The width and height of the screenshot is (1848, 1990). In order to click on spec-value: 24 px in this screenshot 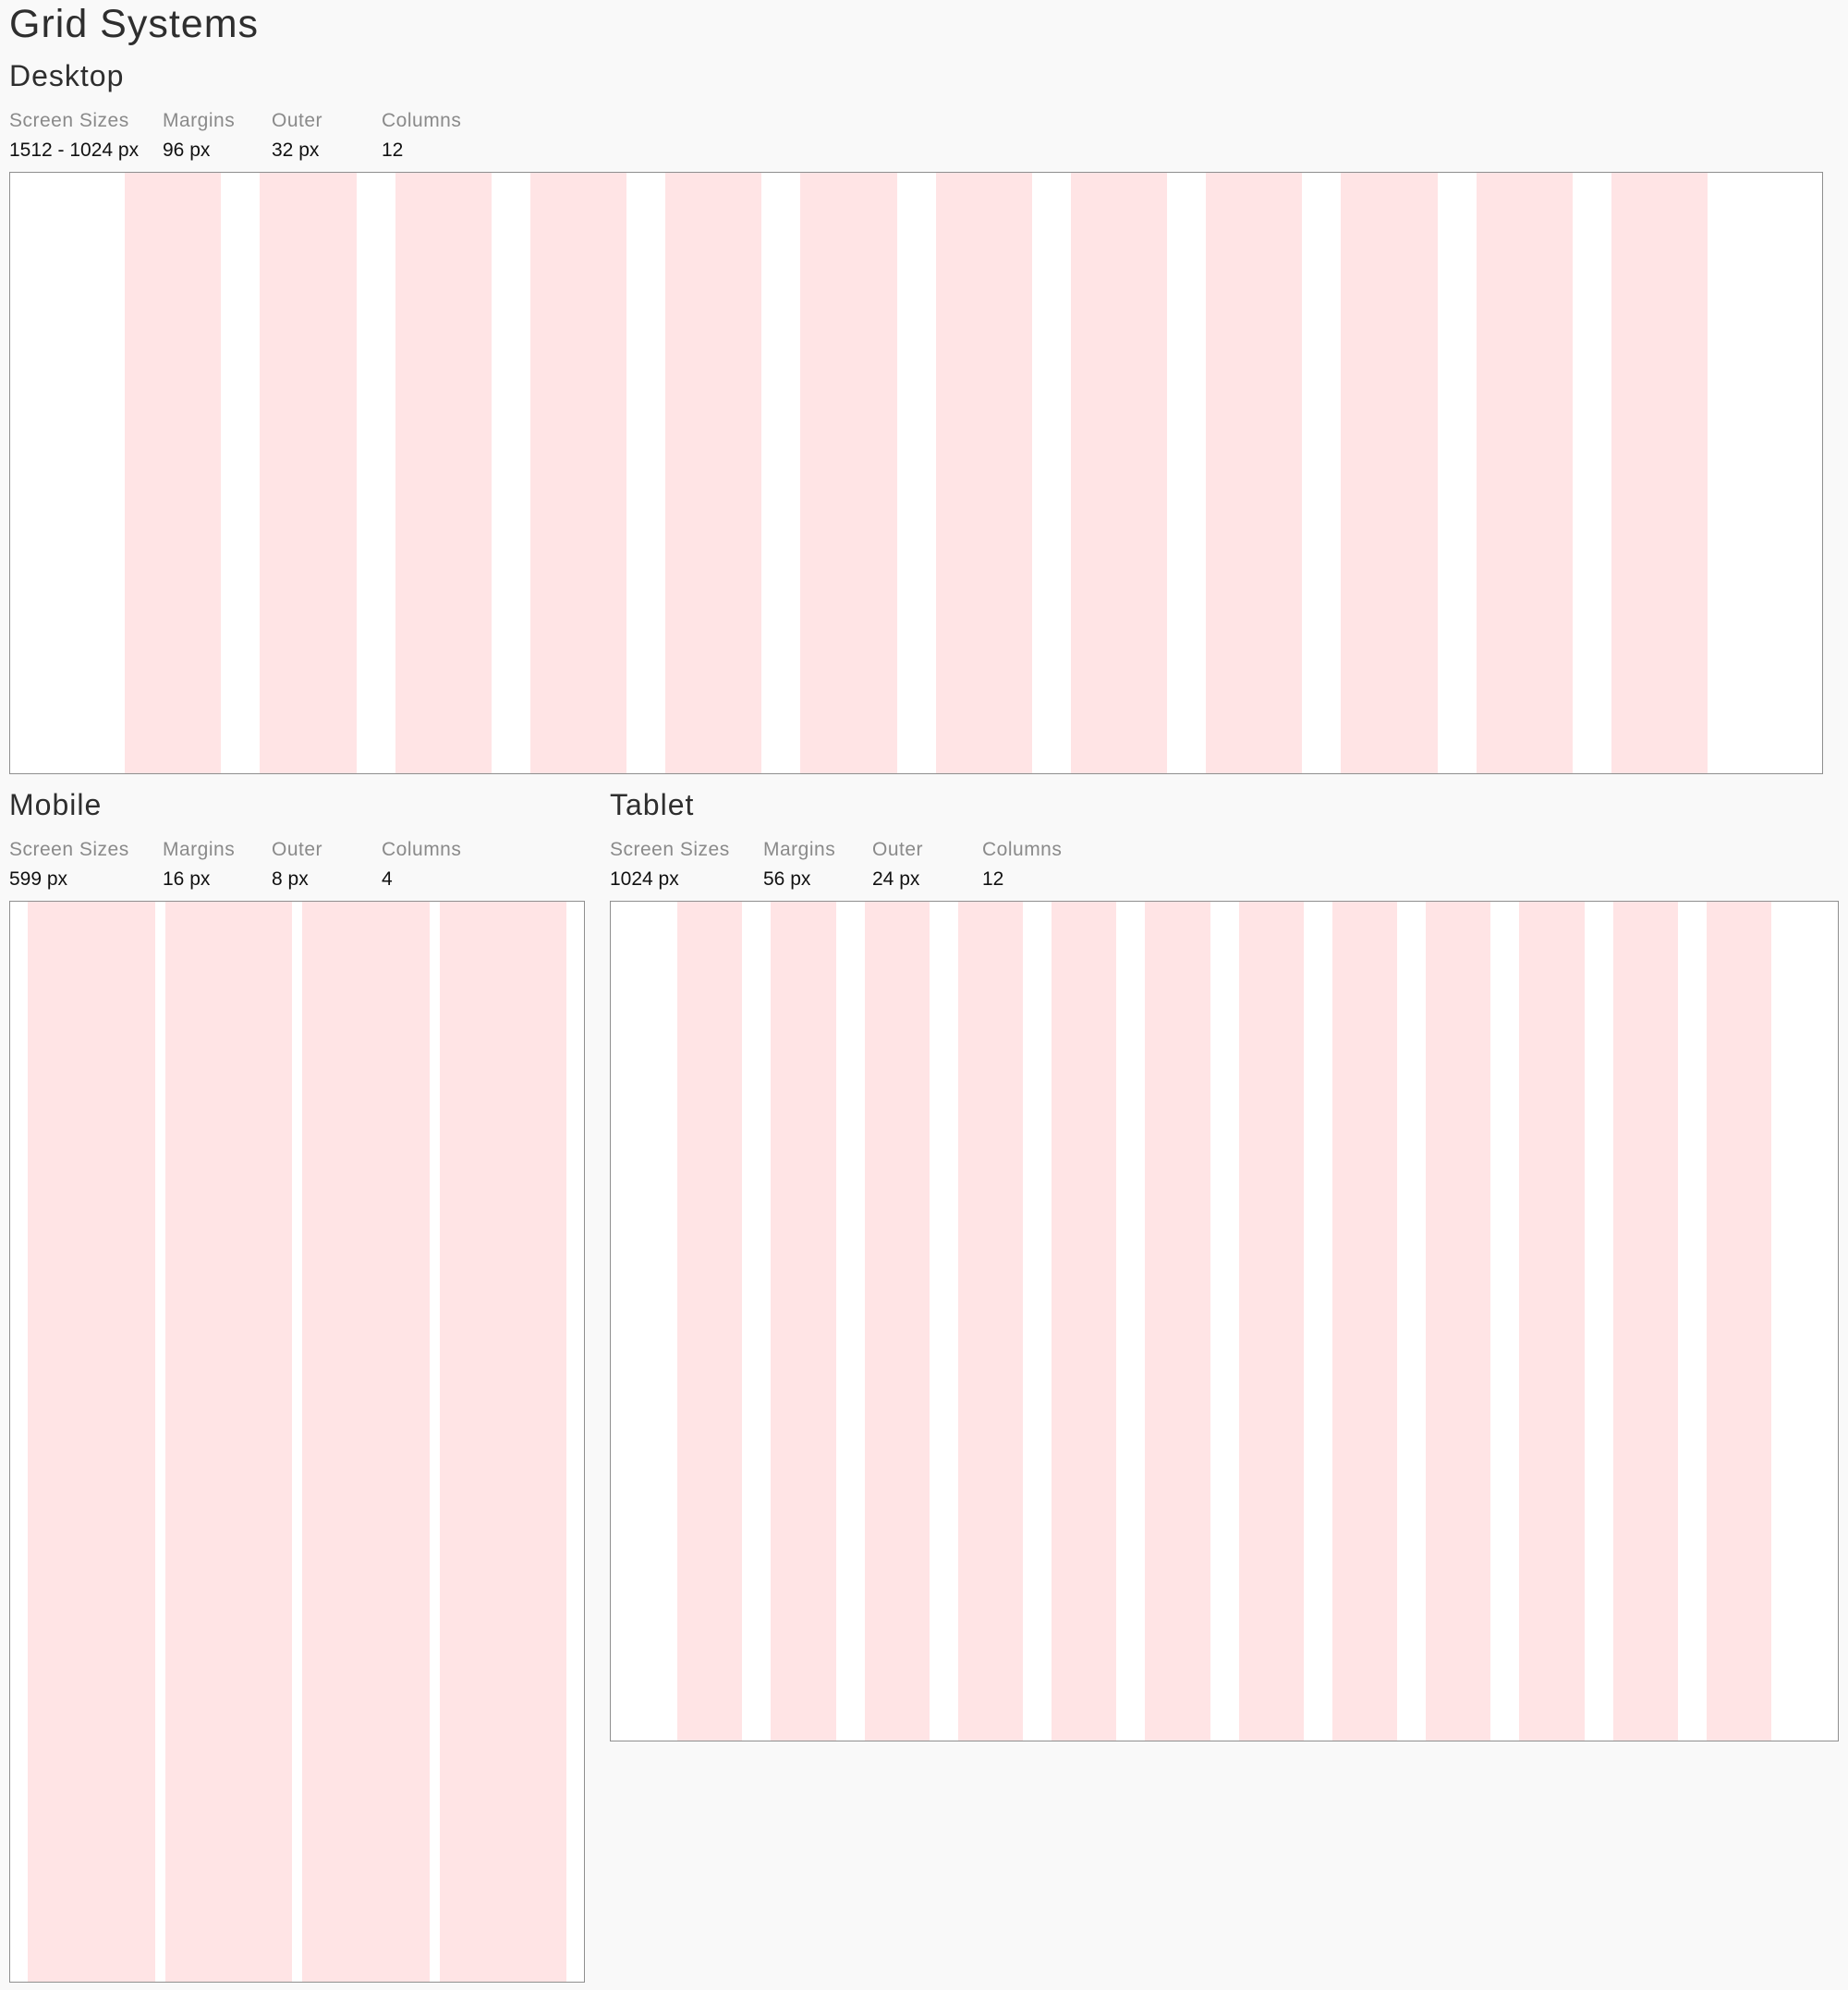, I will do `click(896, 879)`.